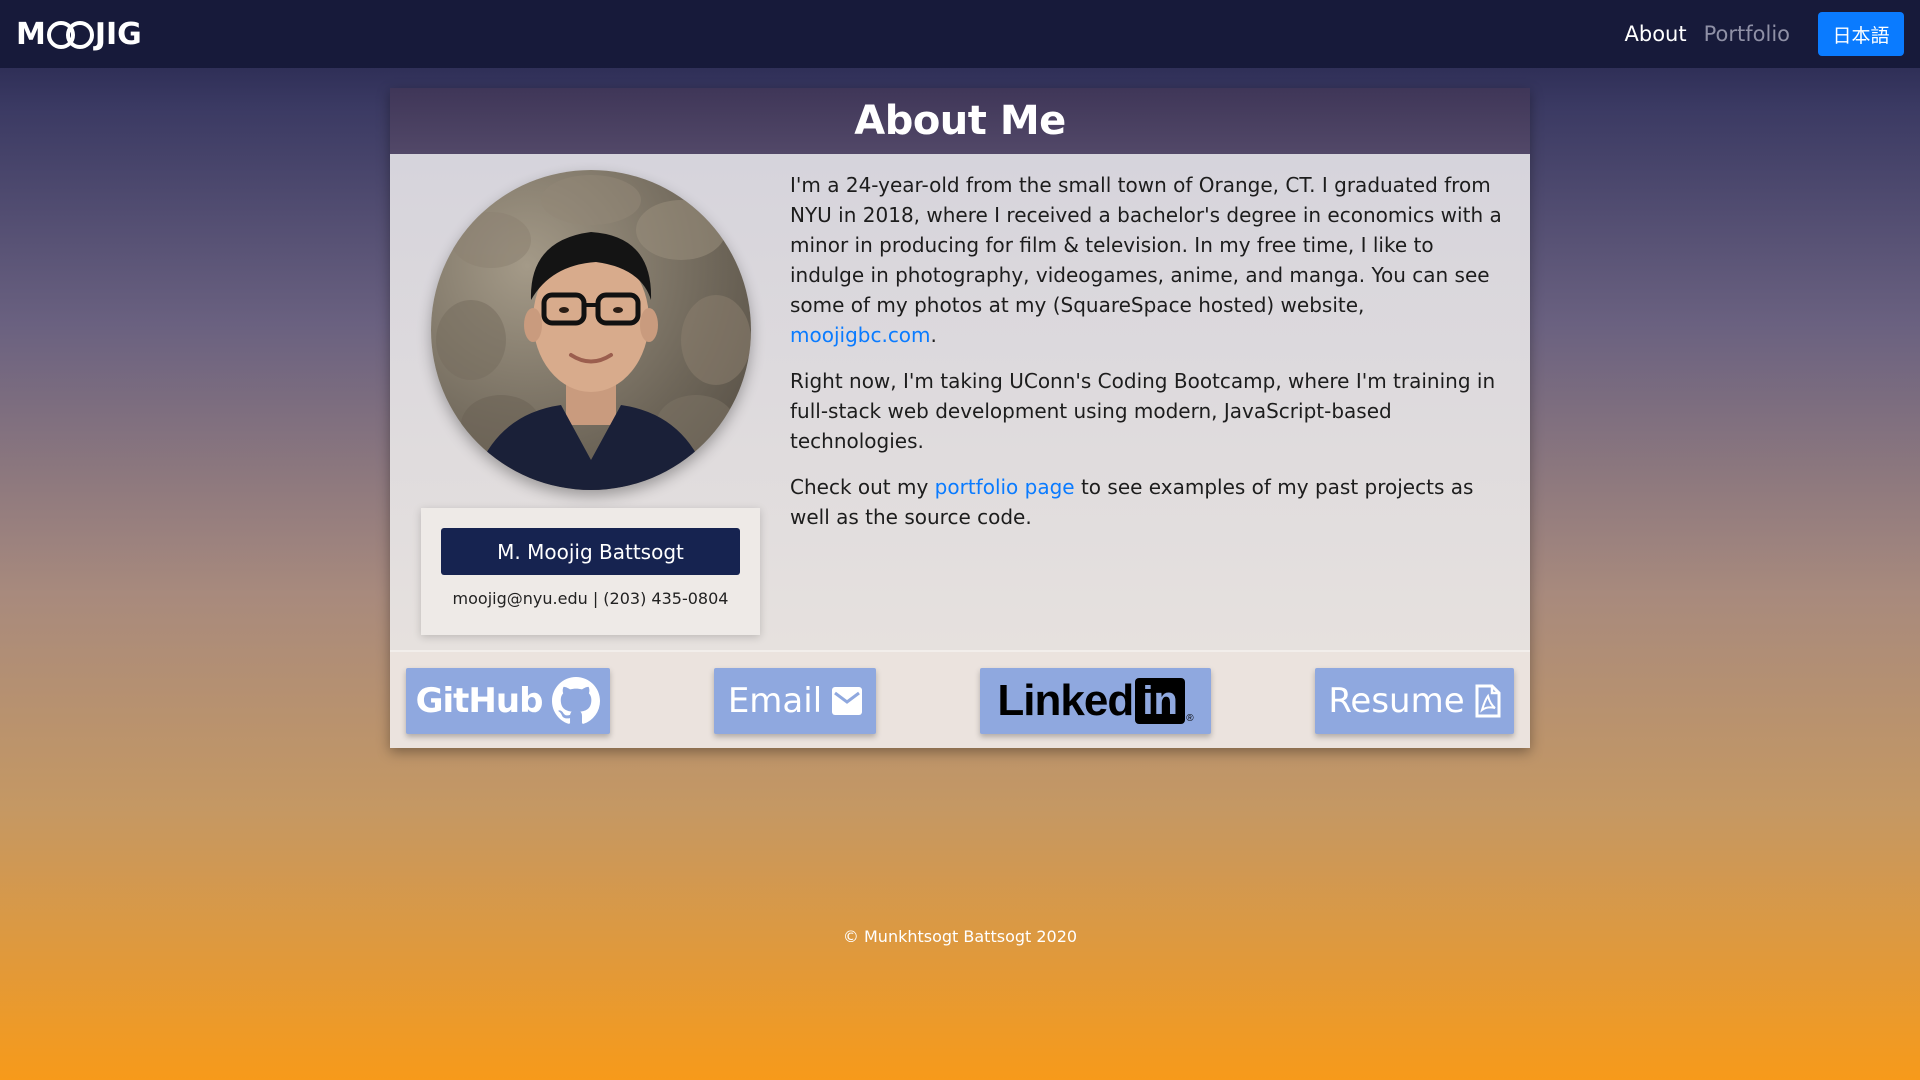  I want to click on page-title: About Me, so click(960, 121).